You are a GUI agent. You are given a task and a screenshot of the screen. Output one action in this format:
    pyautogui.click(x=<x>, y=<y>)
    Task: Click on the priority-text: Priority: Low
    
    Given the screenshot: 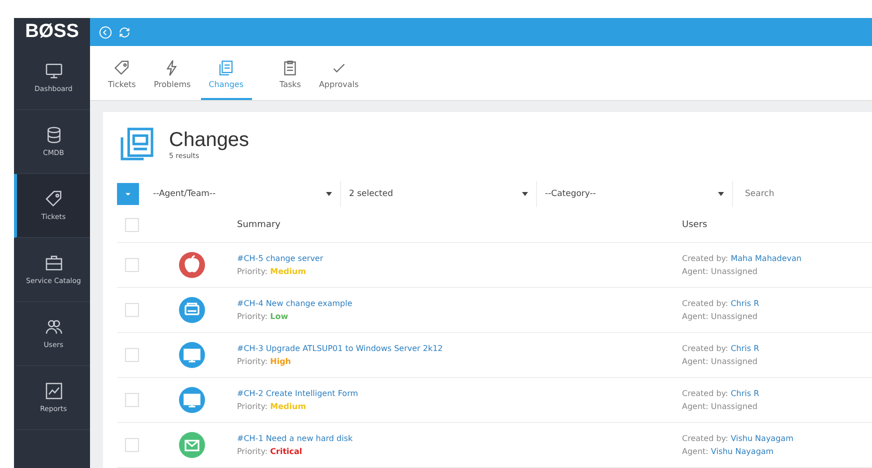 What is the action you would take?
    pyautogui.click(x=263, y=316)
    